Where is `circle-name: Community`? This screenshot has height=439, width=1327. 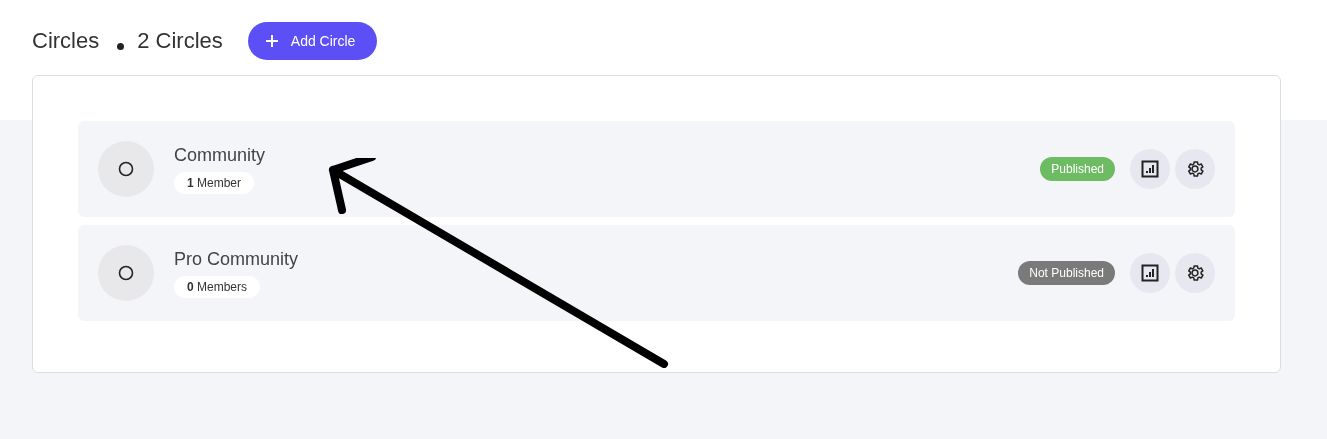 circle-name: Community is located at coordinates (220, 155).